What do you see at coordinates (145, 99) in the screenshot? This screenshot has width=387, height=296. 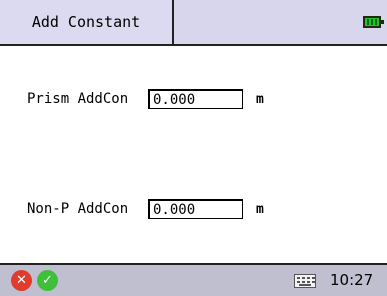 I see `prism-addcon-row: Prism AddCon m` at bounding box center [145, 99].